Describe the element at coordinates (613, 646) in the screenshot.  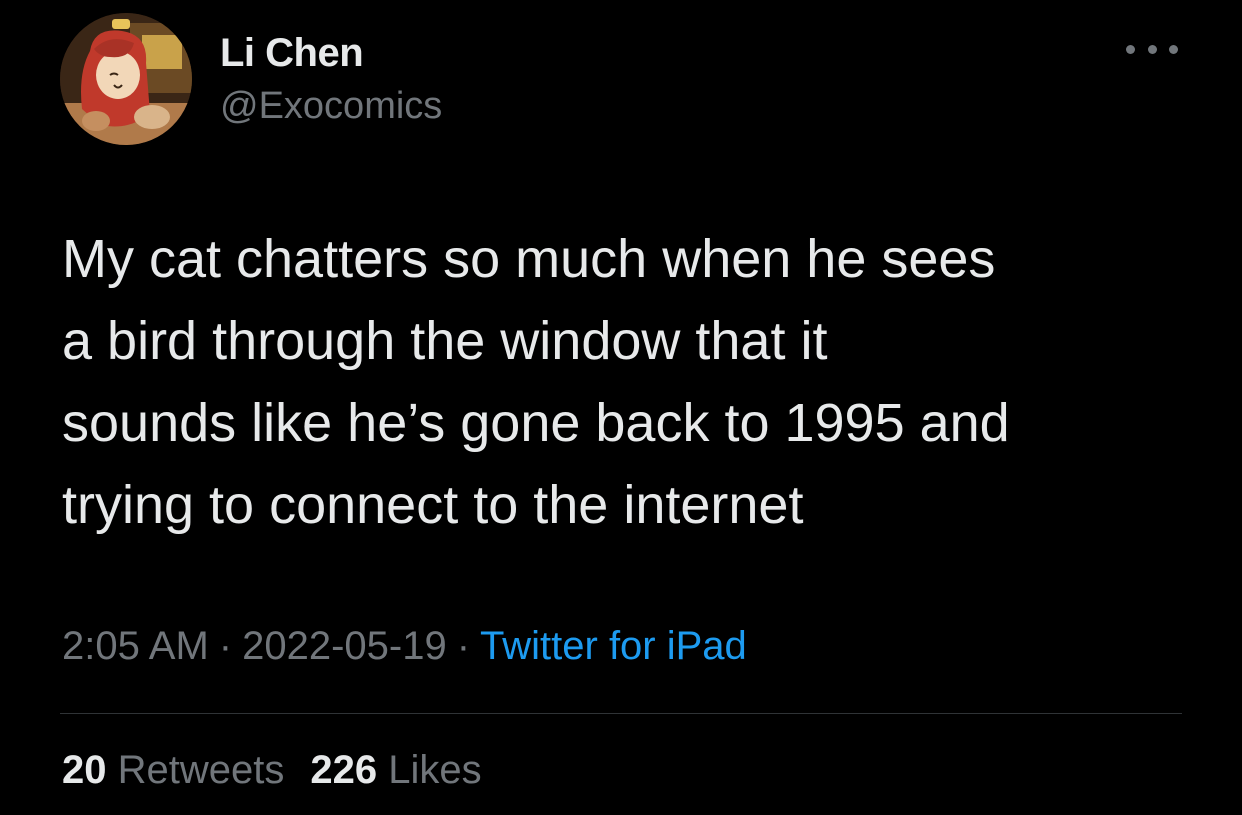
I see `tweet-source-link: Twitter for iPad` at that location.